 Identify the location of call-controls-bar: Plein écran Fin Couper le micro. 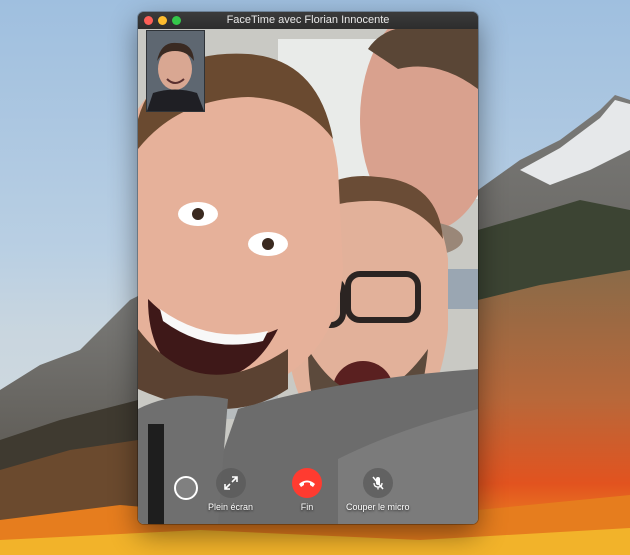
(308, 489).